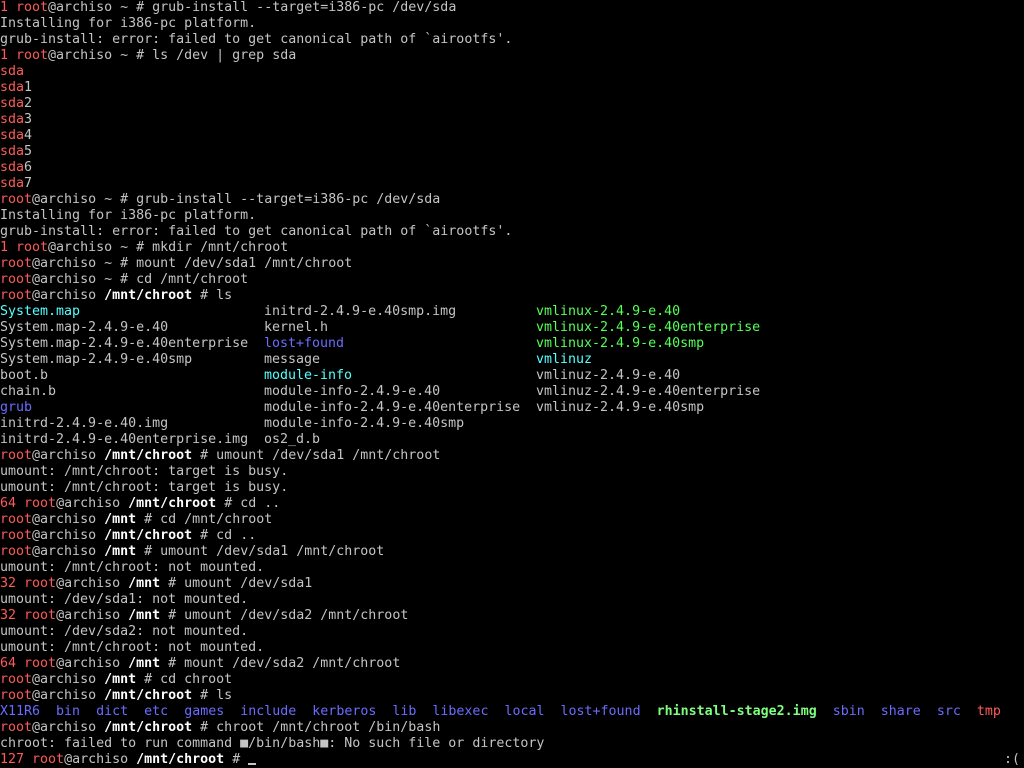 This screenshot has width=1024, height=768. What do you see at coordinates (620, 407) in the screenshot?
I see `listing-entry: vmlinuz-2.4.9-e.40smp` at bounding box center [620, 407].